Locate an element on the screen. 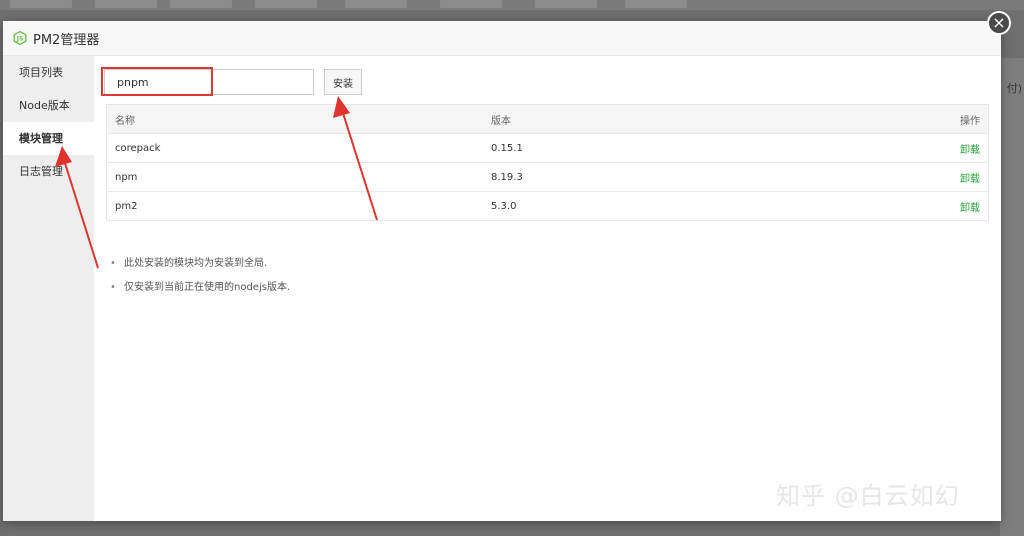 The image size is (1024, 536). module-name: pm2 is located at coordinates (294, 206).